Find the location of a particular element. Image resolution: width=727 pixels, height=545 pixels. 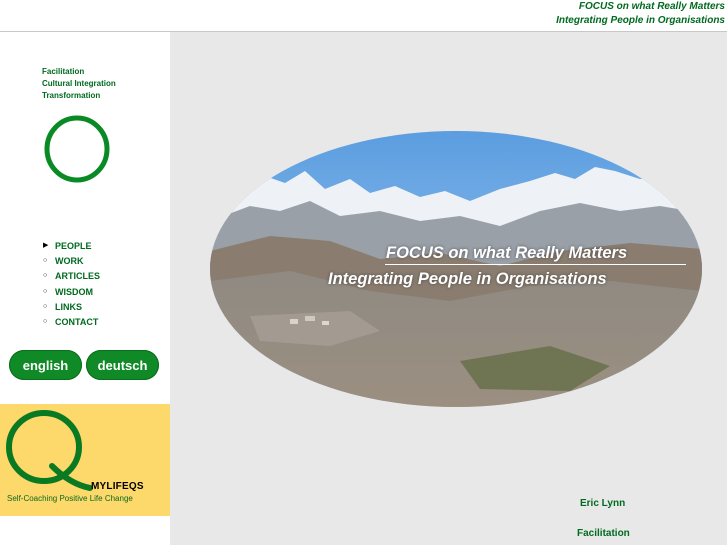

nav-item-articles: ○ ARTICLES is located at coordinates (71, 276).